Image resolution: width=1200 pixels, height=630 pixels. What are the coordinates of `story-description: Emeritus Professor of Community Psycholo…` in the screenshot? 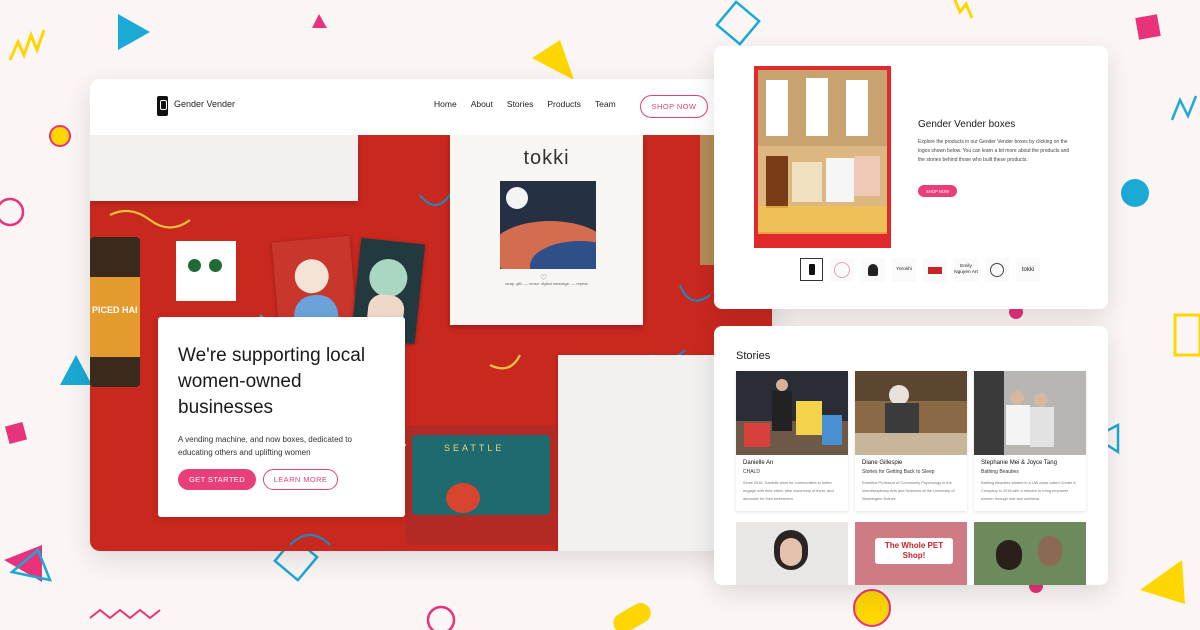 It's located at (908, 490).